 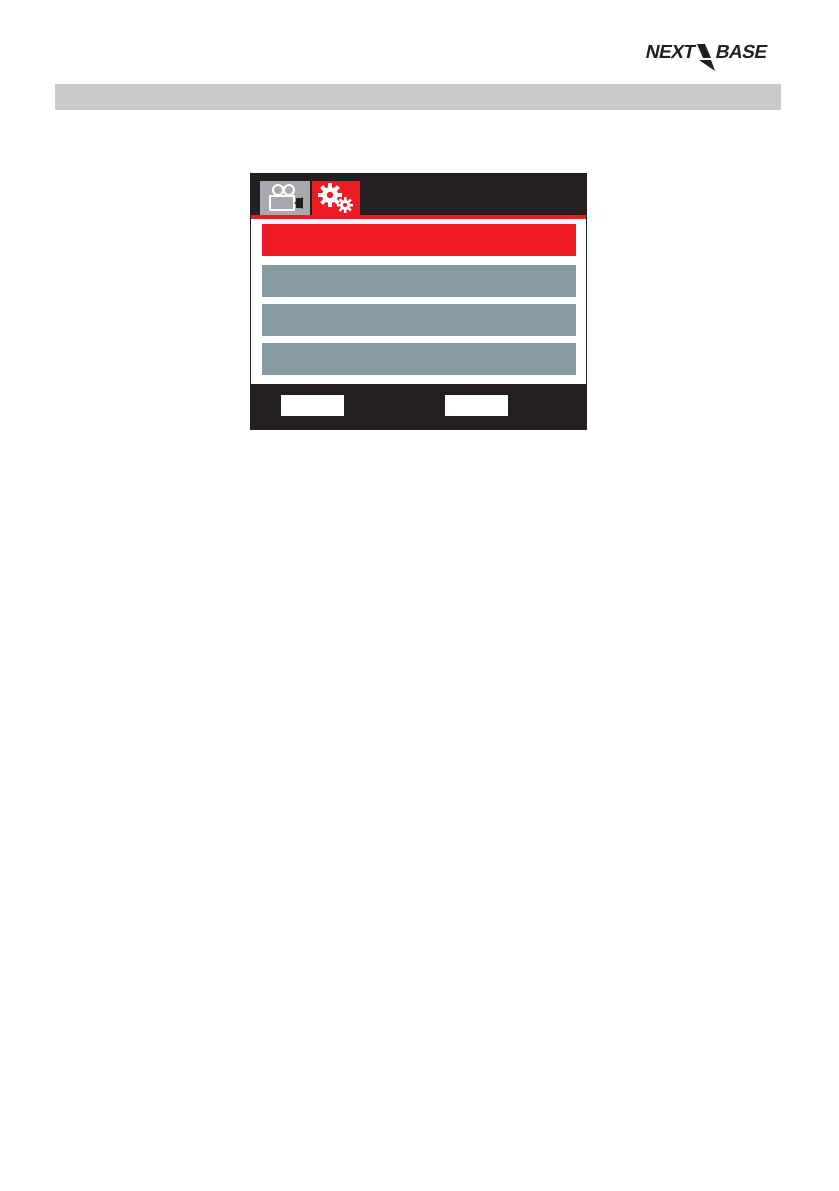 What do you see at coordinates (418, 97) in the screenshot?
I see `section-header-bar` at bounding box center [418, 97].